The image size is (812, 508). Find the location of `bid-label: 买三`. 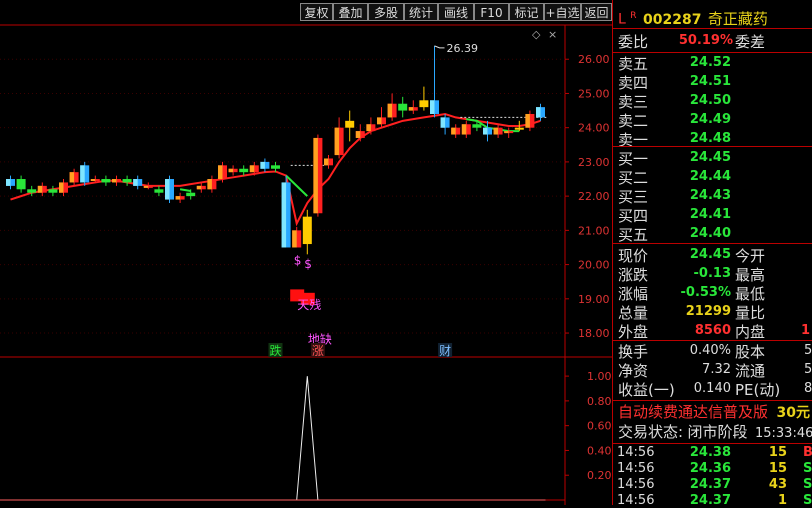

bid-label: 买三 is located at coordinates (633, 197).